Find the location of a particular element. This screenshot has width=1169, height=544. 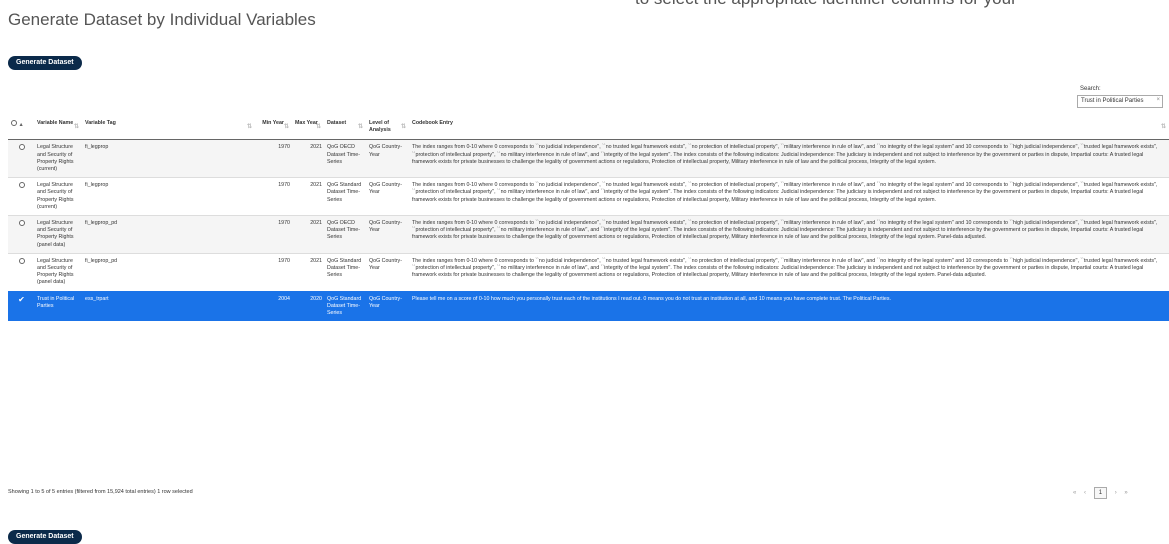

search-input-value: Trust in Political Parties is located at coordinates (1112, 101).